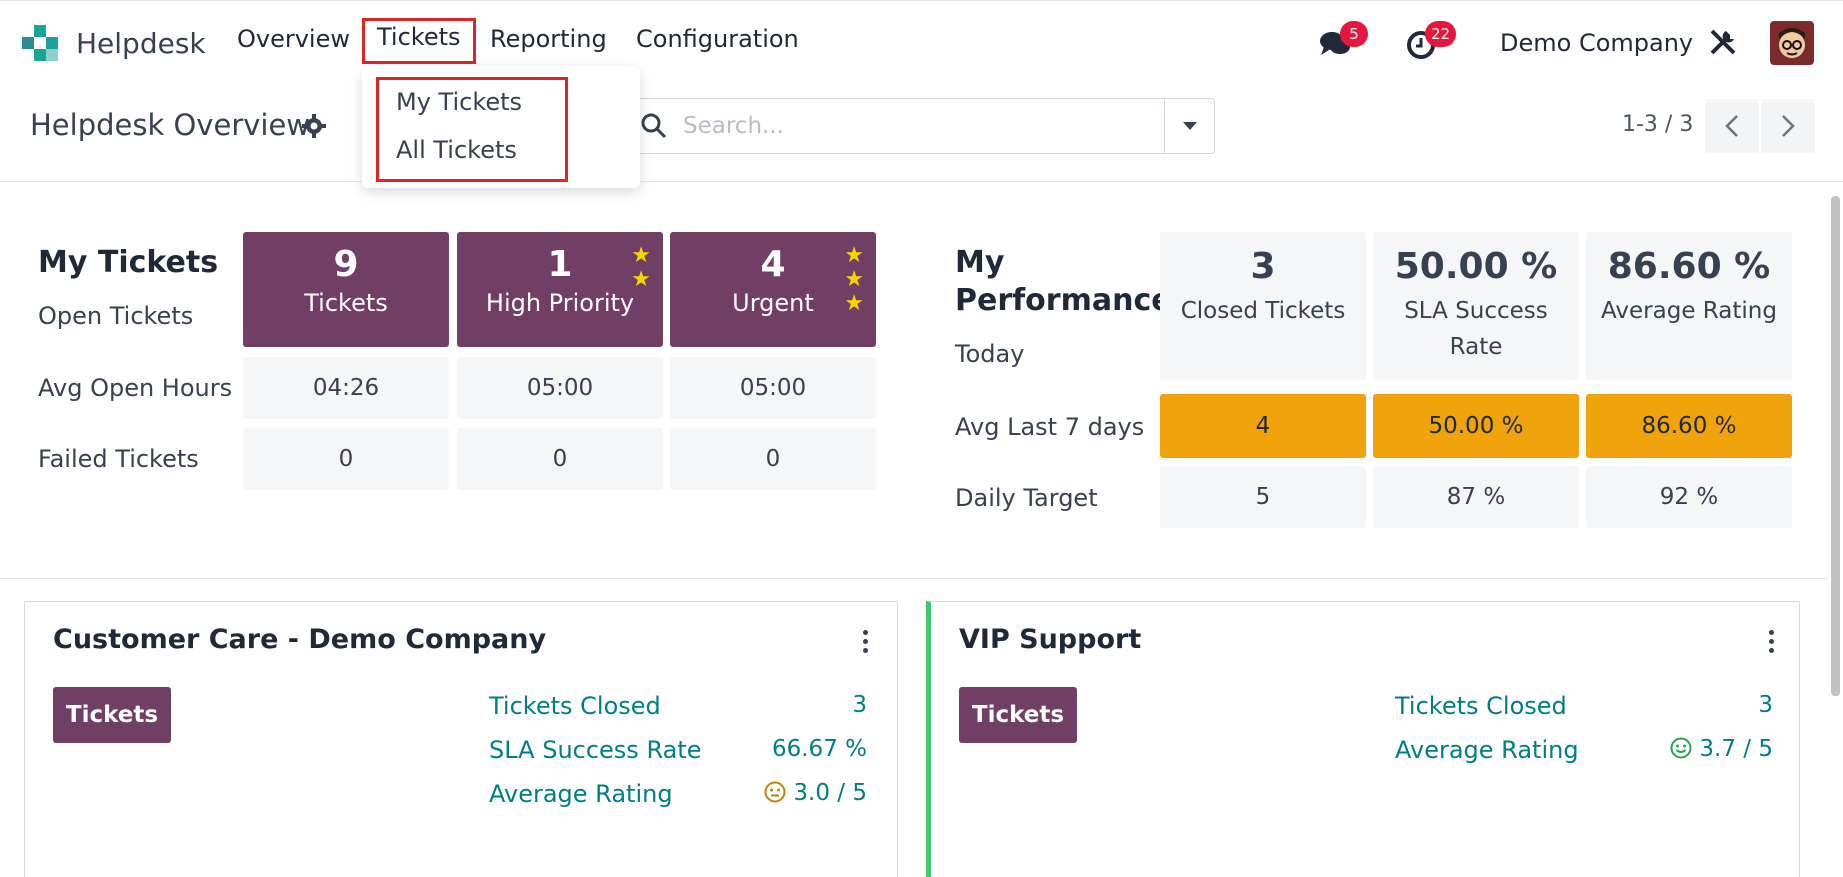  What do you see at coordinates (548, 39) in the screenshot?
I see `menu-reporting: Reporting` at bounding box center [548, 39].